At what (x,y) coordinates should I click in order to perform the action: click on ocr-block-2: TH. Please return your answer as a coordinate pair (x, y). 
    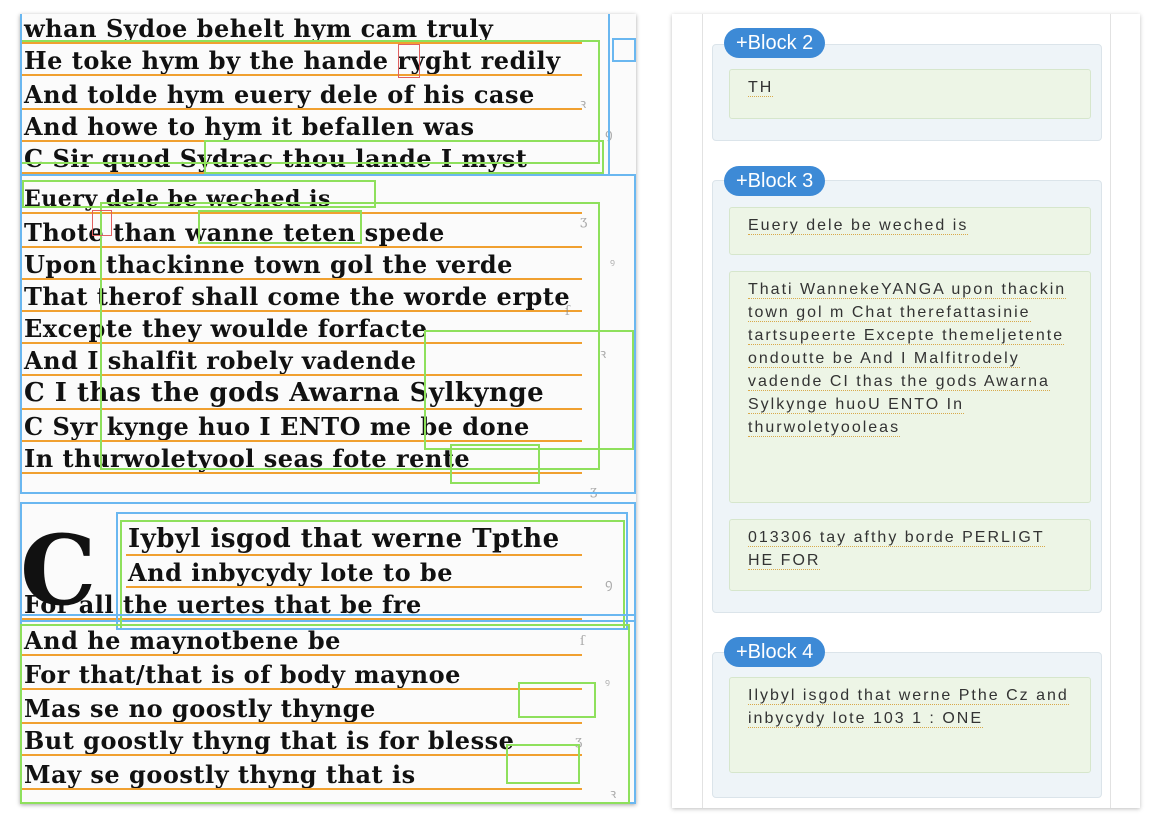
    Looking at the image, I should click on (907, 92).